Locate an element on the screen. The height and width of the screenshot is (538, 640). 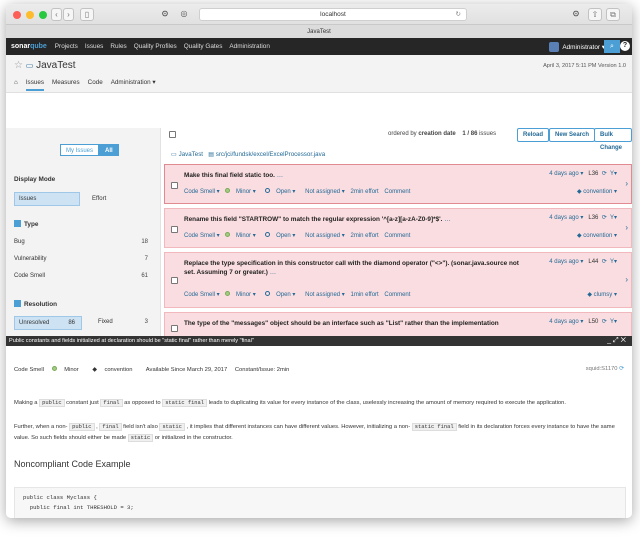
nav-administration: Administration is located at coordinates (249, 46).